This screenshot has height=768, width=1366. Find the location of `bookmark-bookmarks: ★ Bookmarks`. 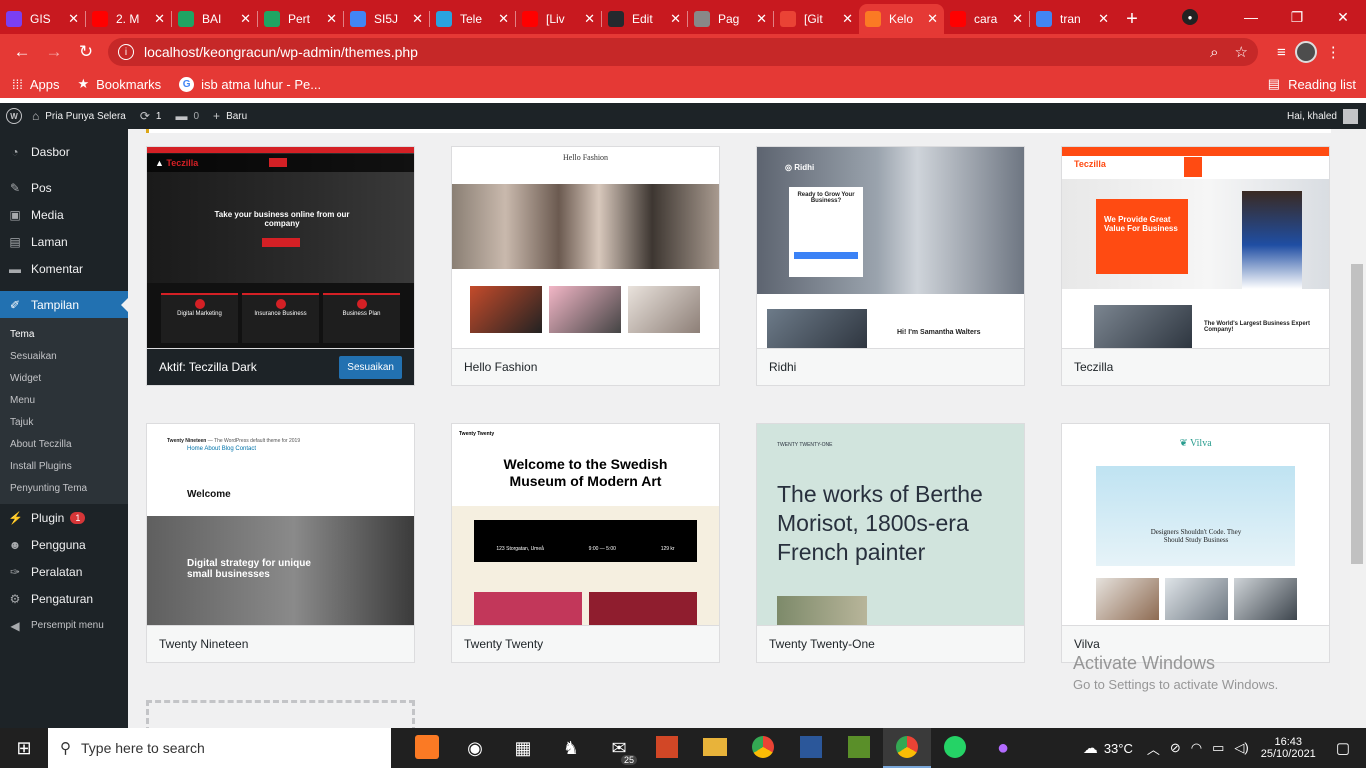

bookmark-bookmarks: ★ Bookmarks is located at coordinates (119, 84).